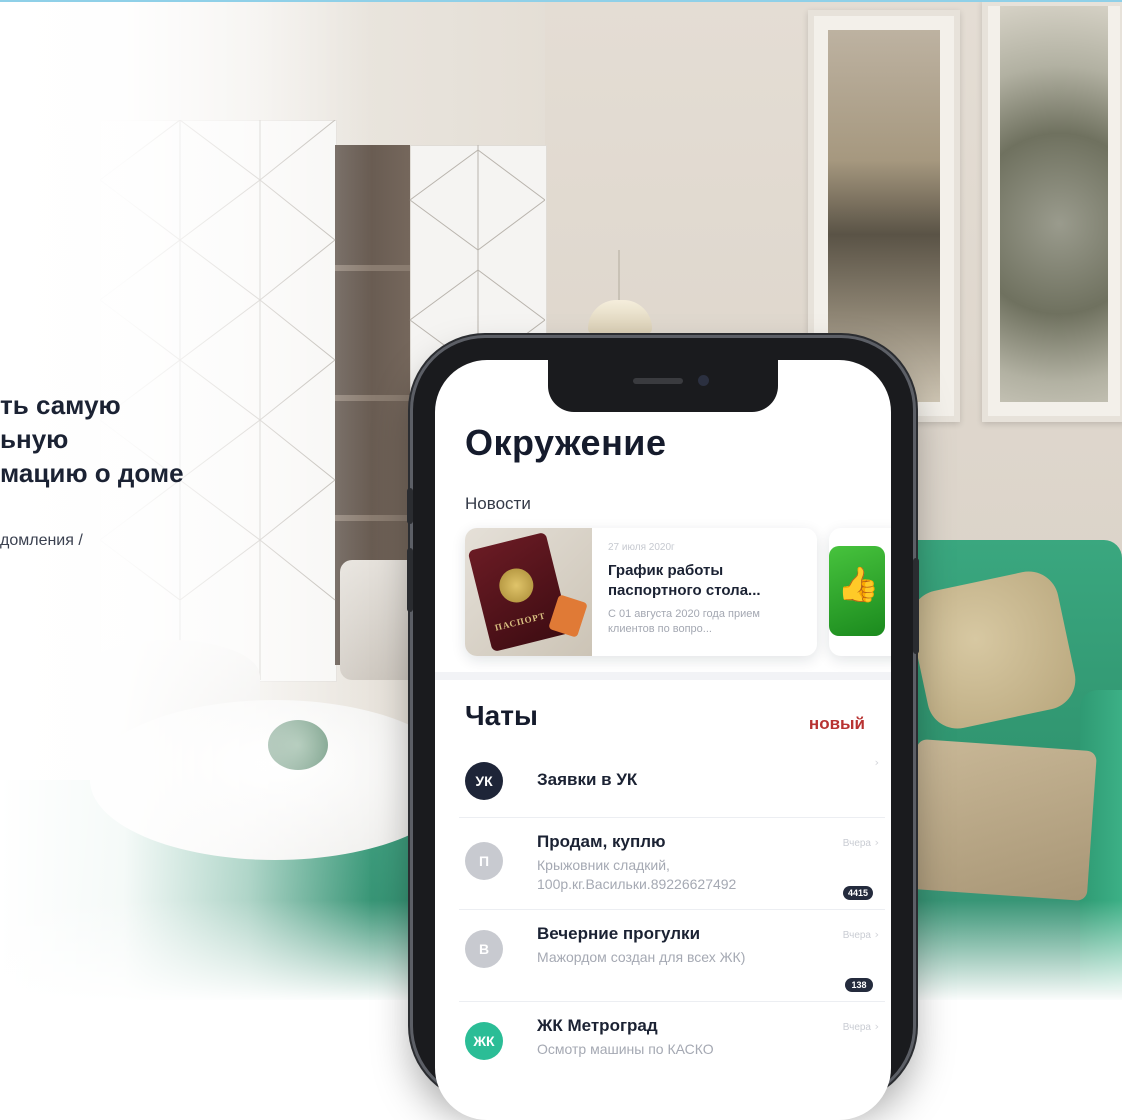  I want to click on chat-row: УК Заявки в УК ›, so click(672, 781).